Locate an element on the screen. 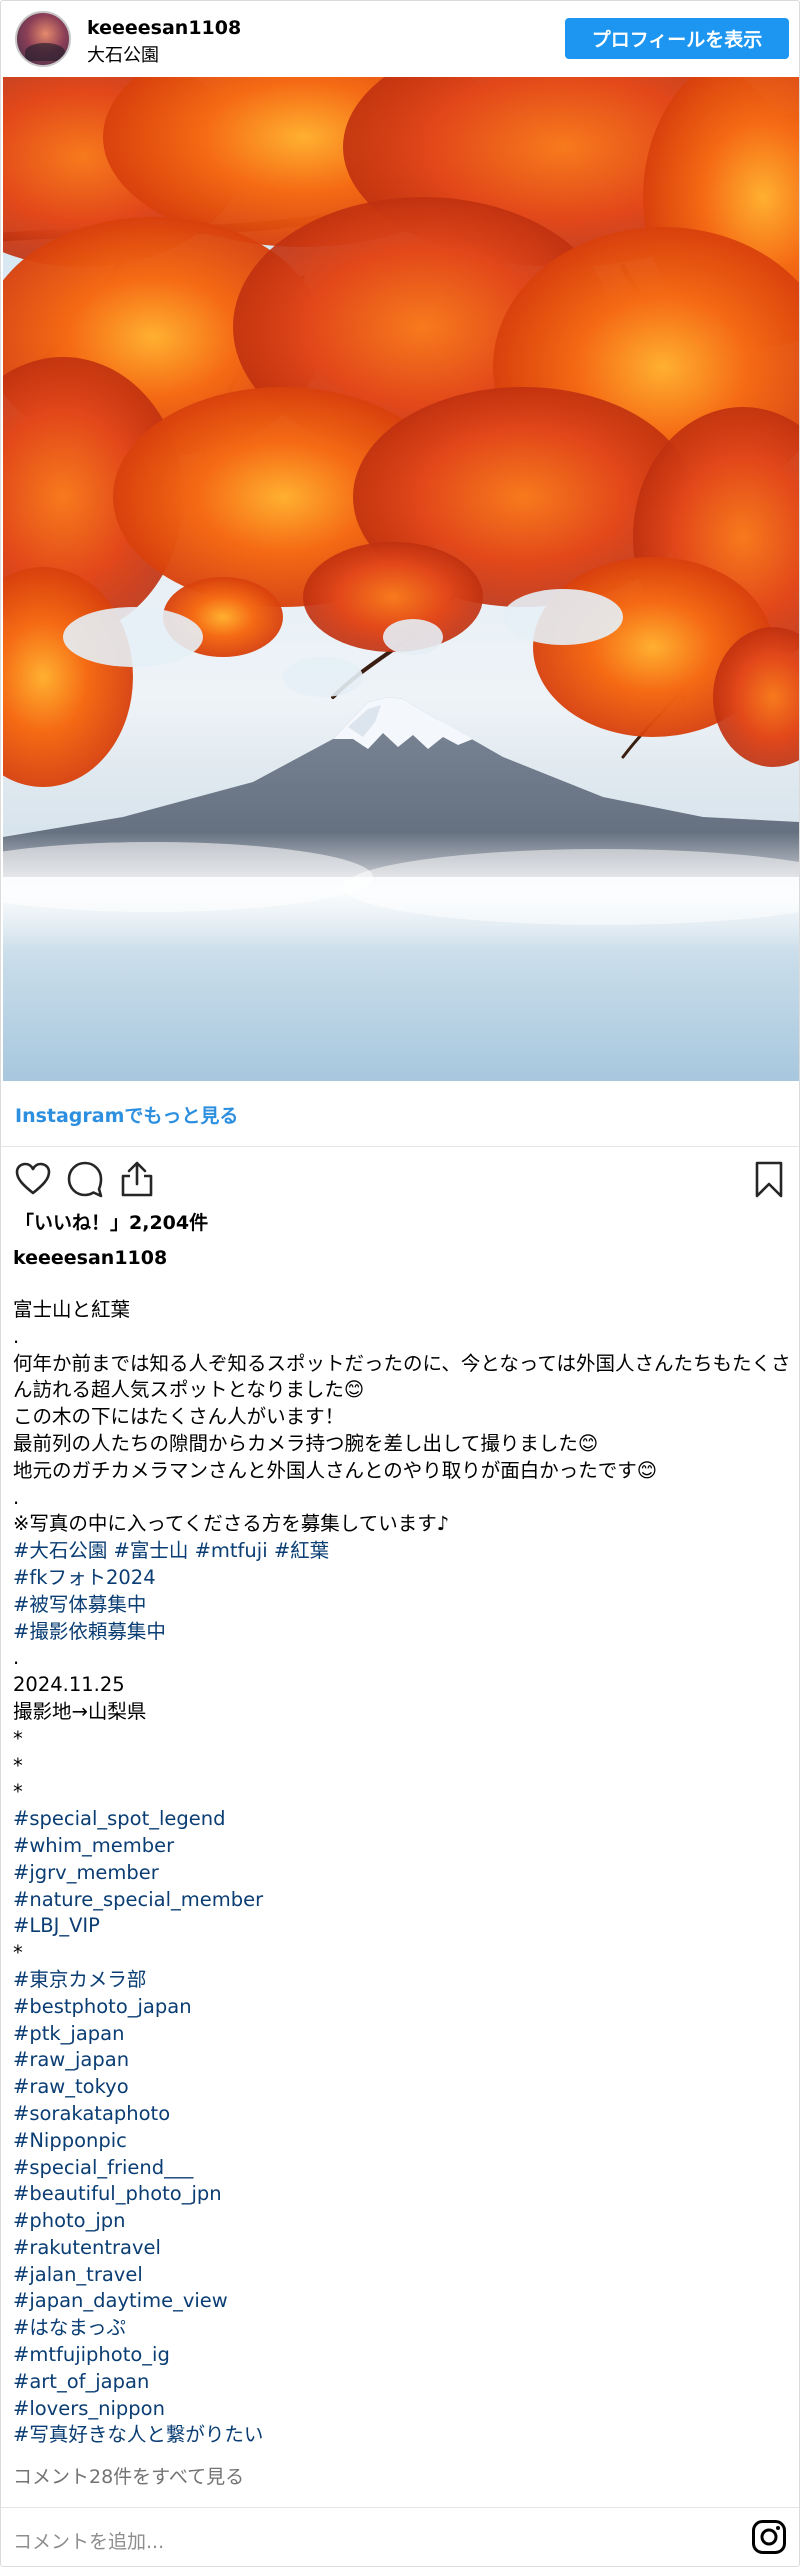  post-header: keeeesan1108 大石公園 プロフィールを表示 is located at coordinates (400, 39).